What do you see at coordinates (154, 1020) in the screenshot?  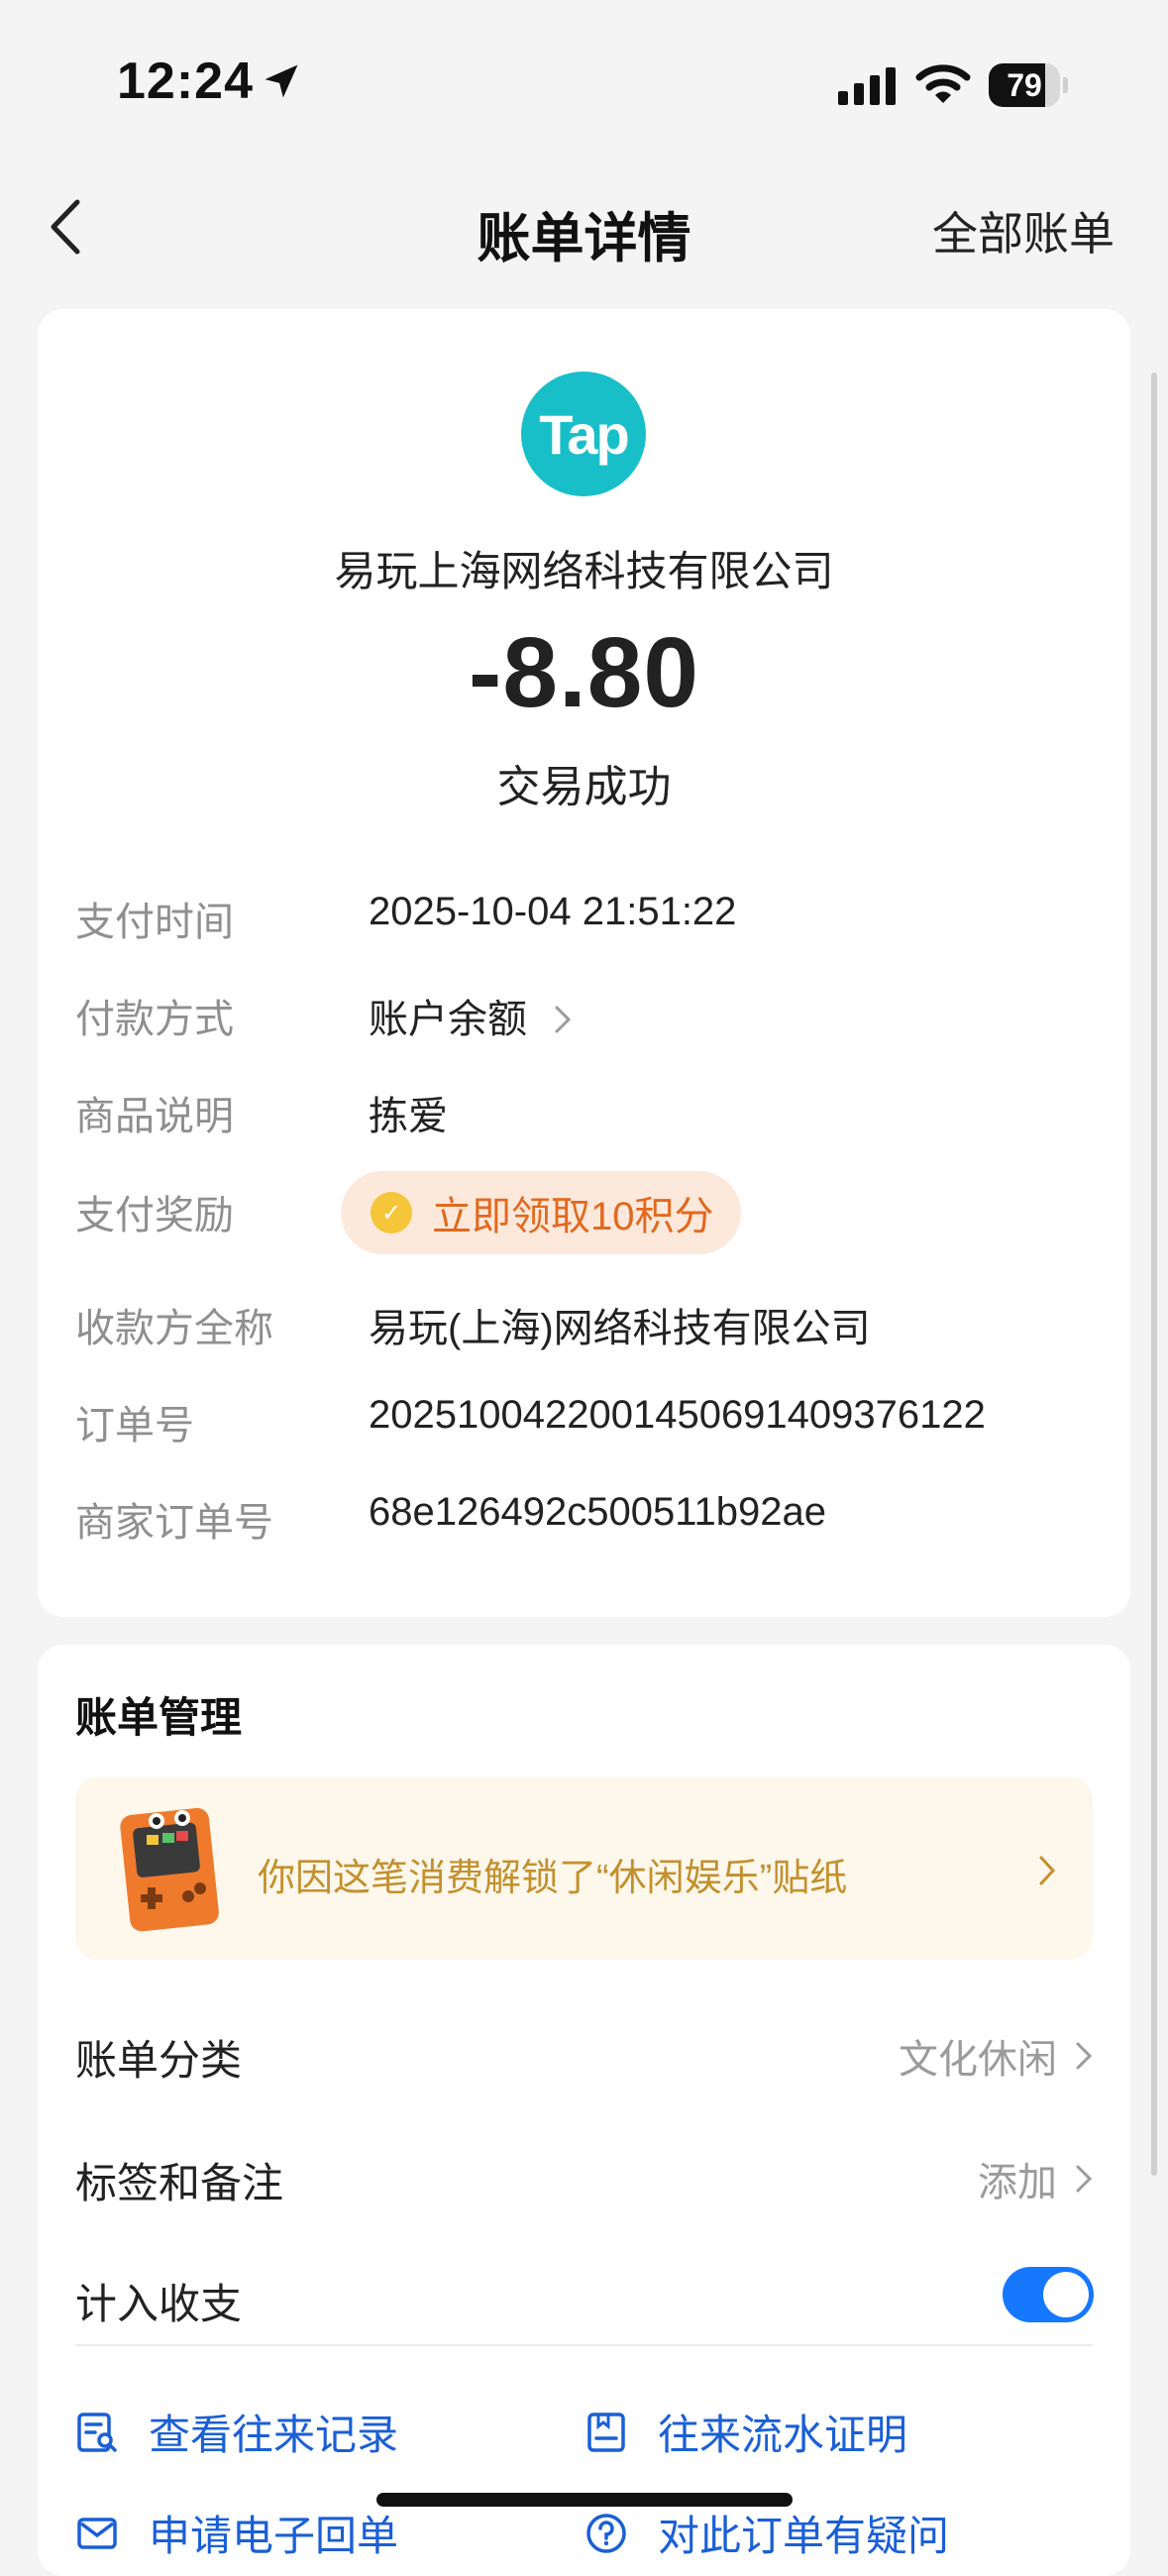 I see `pay-method-label: 付款方式` at bounding box center [154, 1020].